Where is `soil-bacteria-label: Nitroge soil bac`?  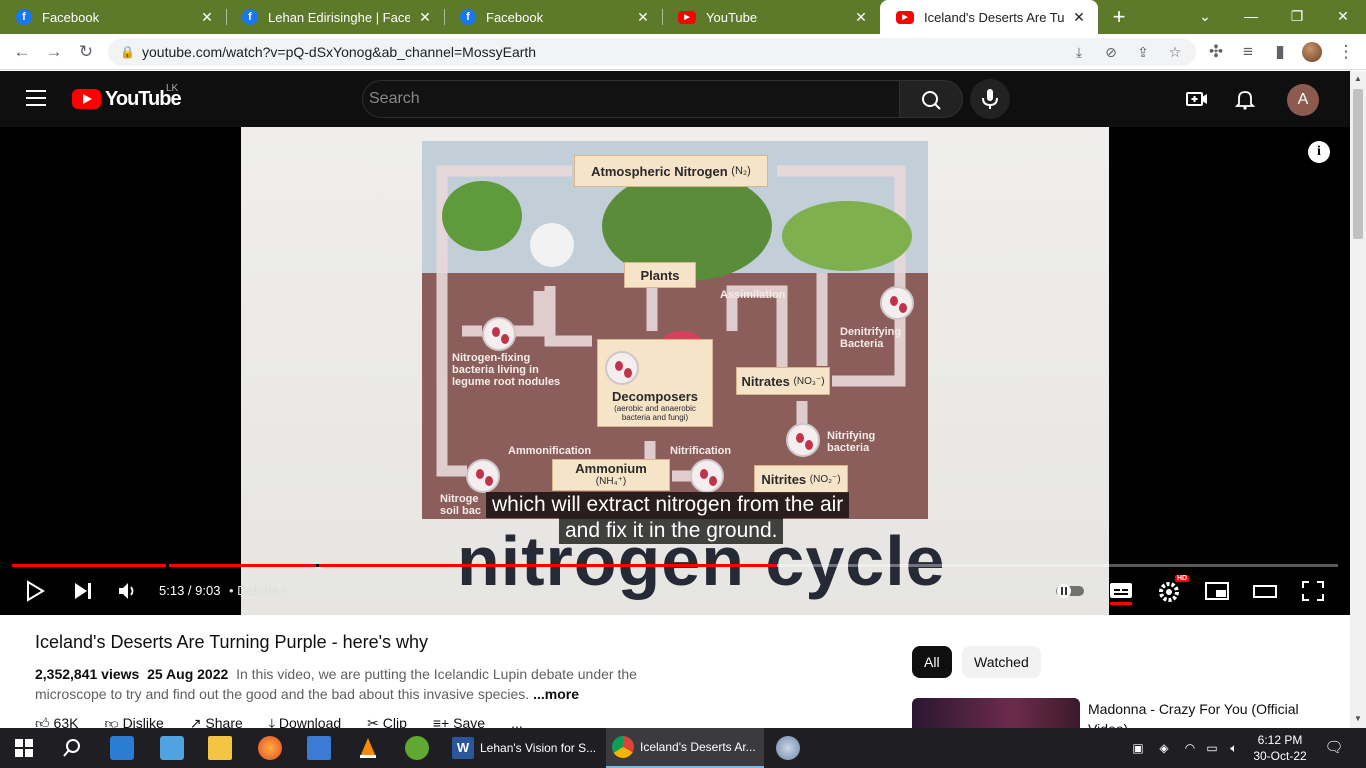 soil-bacteria-label: Nitroge soil bac is located at coordinates (460, 505).